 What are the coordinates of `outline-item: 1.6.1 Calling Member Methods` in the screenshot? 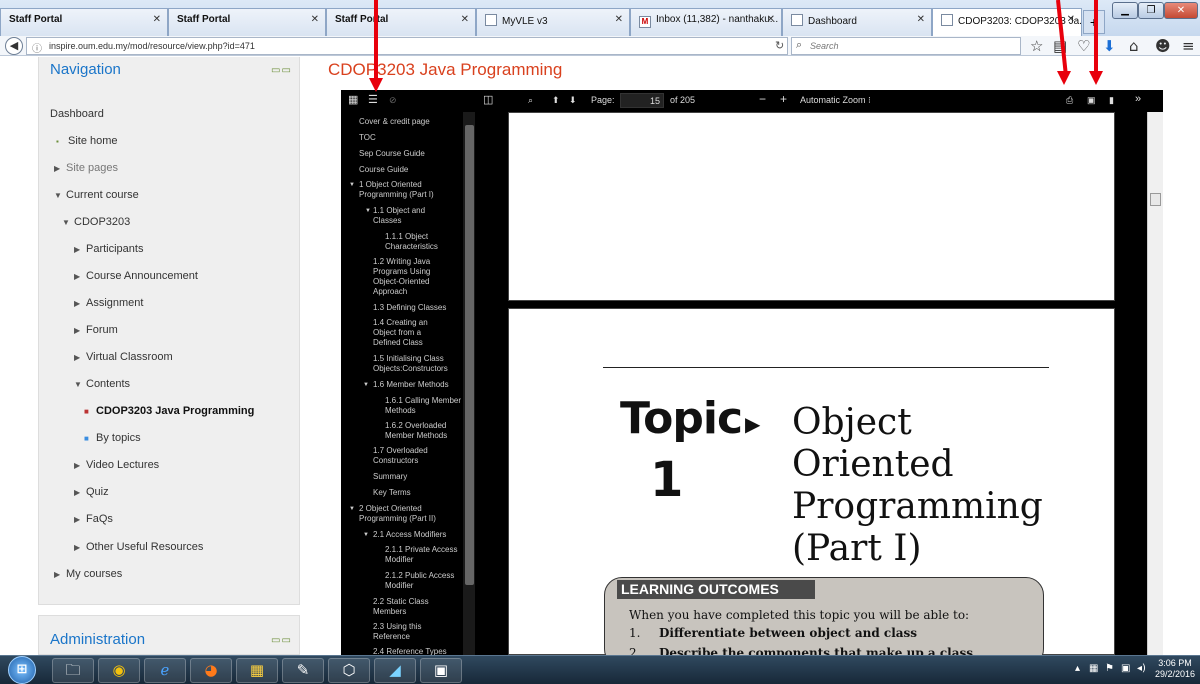 It's located at (426, 406).